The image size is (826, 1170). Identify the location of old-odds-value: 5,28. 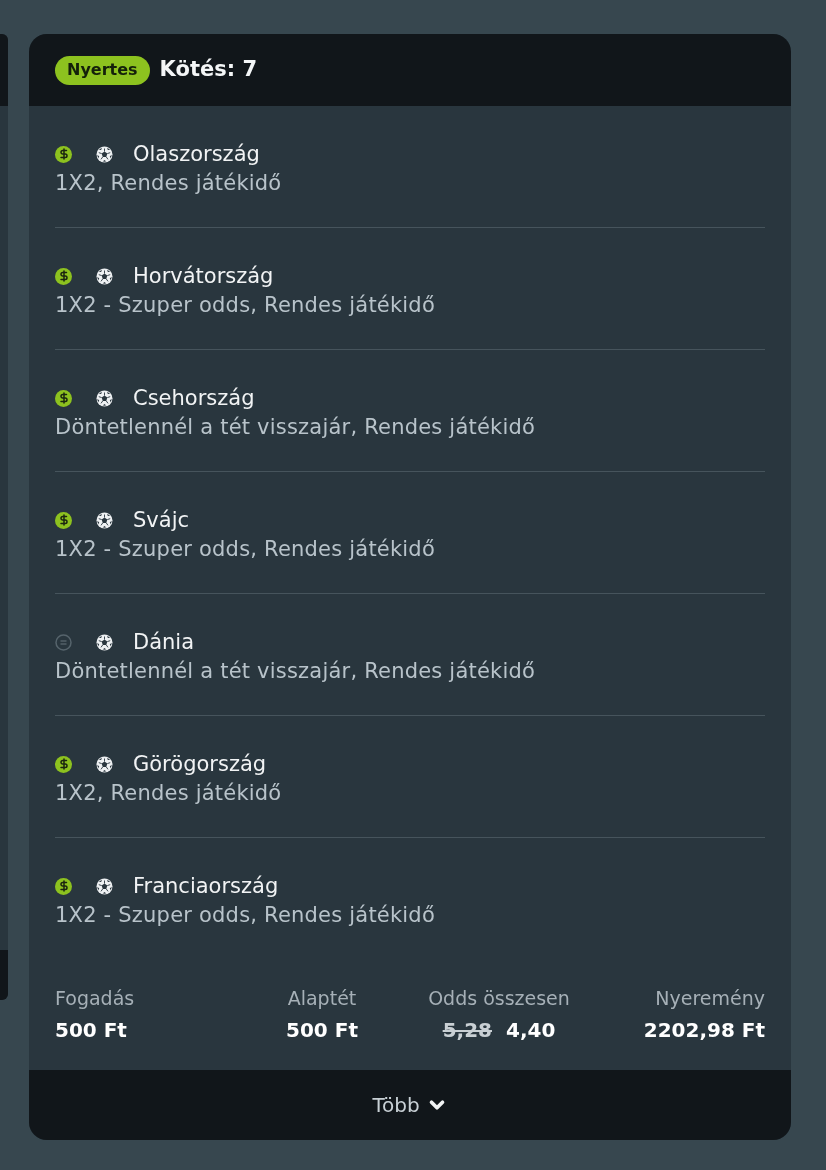
(467, 1030).